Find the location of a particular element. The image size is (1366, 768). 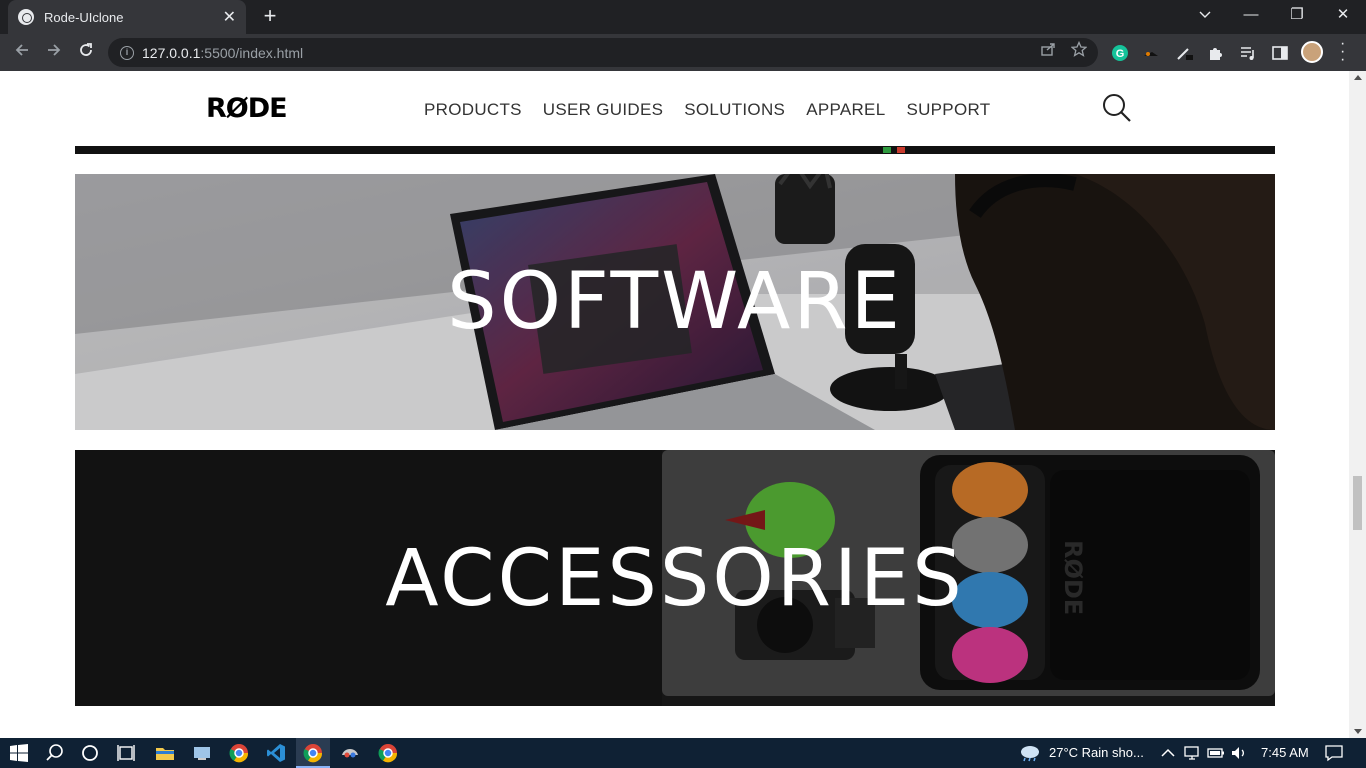

nav-products: PRODUCTS is located at coordinates (473, 110).